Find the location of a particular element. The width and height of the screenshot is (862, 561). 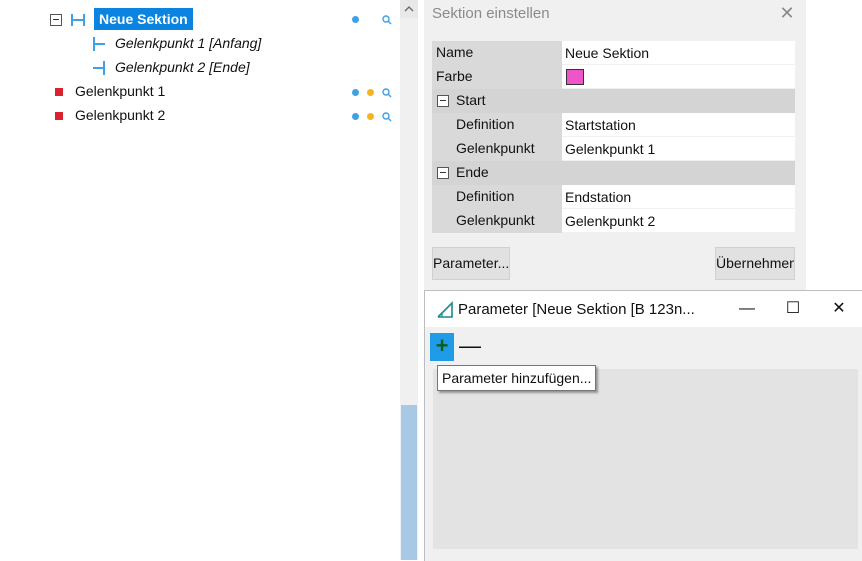

collapse-toggle-root is located at coordinates (56, 20).